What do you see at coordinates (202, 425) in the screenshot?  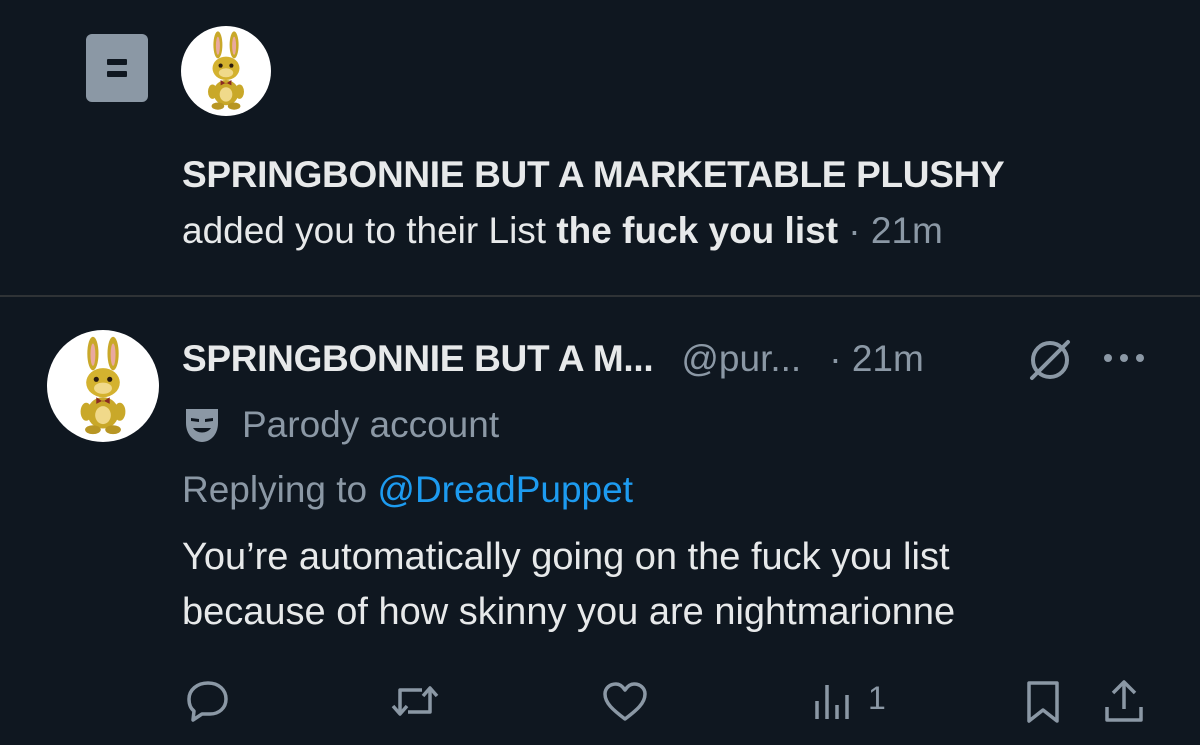 I see `theater-mask-icon` at bounding box center [202, 425].